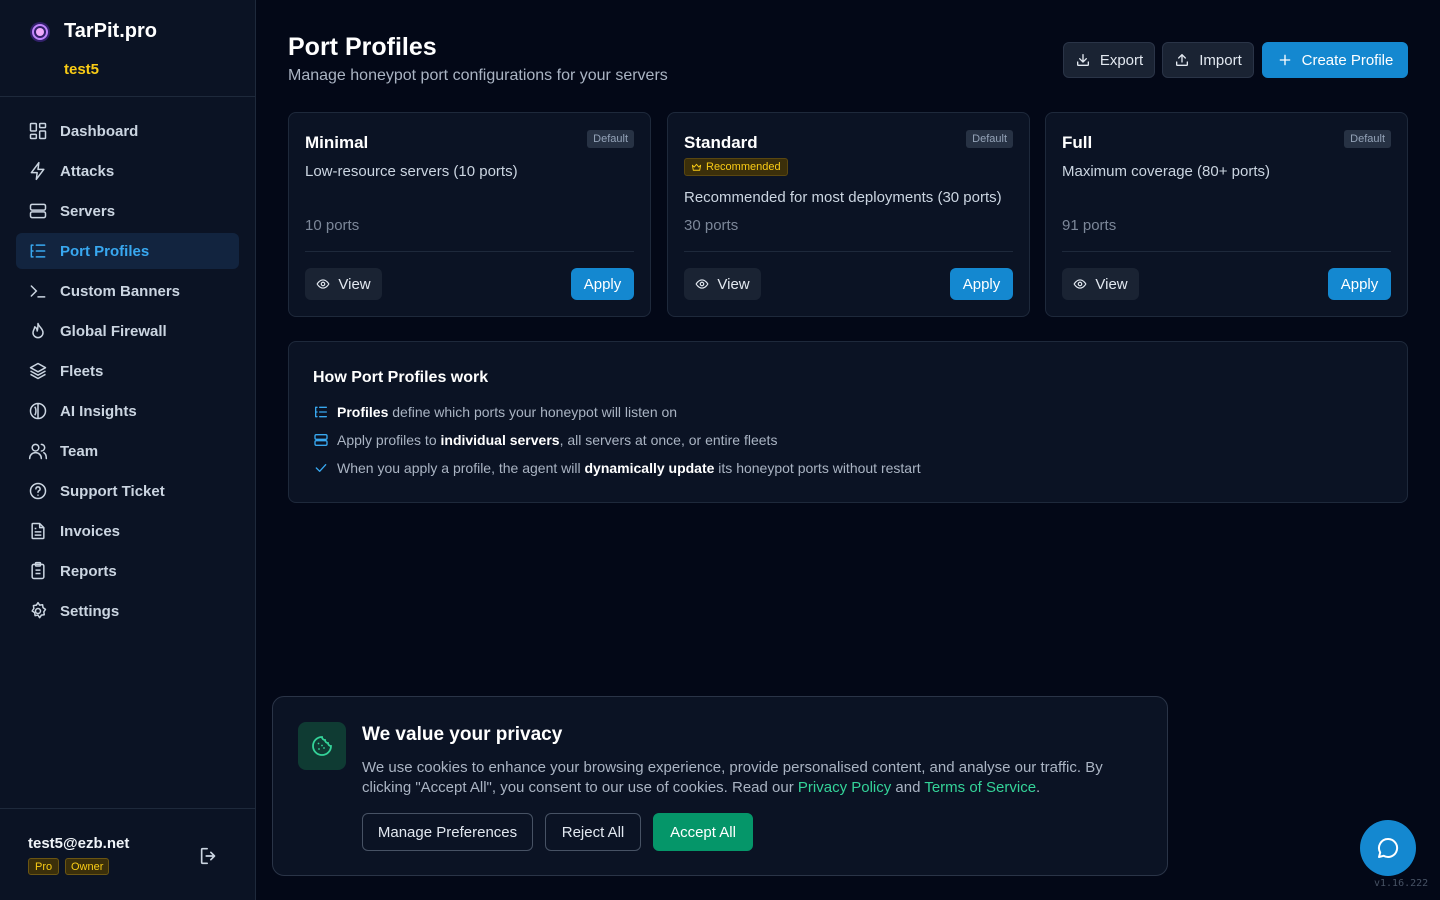 The image size is (1440, 900). Describe the element at coordinates (411, 171) in the screenshot. I see `profile-description: Low-resource servers (10 ports)` at that location.